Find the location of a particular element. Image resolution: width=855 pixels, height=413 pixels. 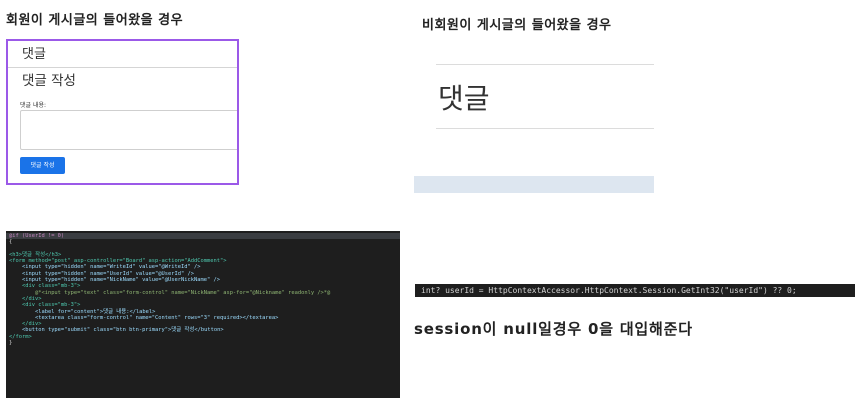

member-content-textarea is located at coordinates (128, 130).